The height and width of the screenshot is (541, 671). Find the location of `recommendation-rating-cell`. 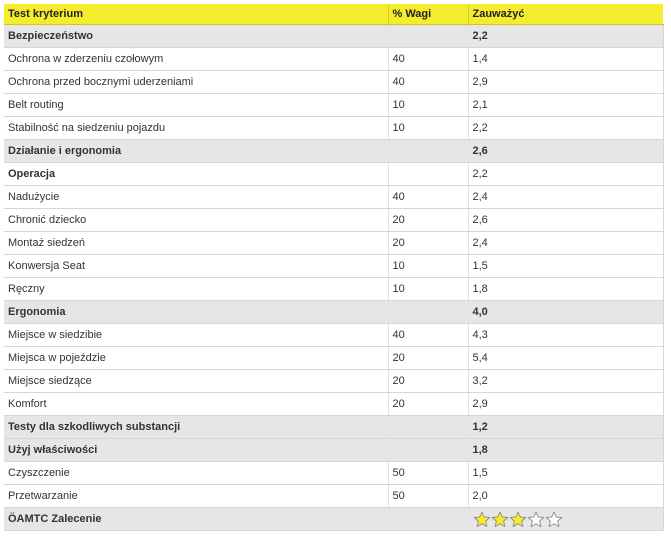

recommendation-rating-cell is located at coordinates (566, 519).